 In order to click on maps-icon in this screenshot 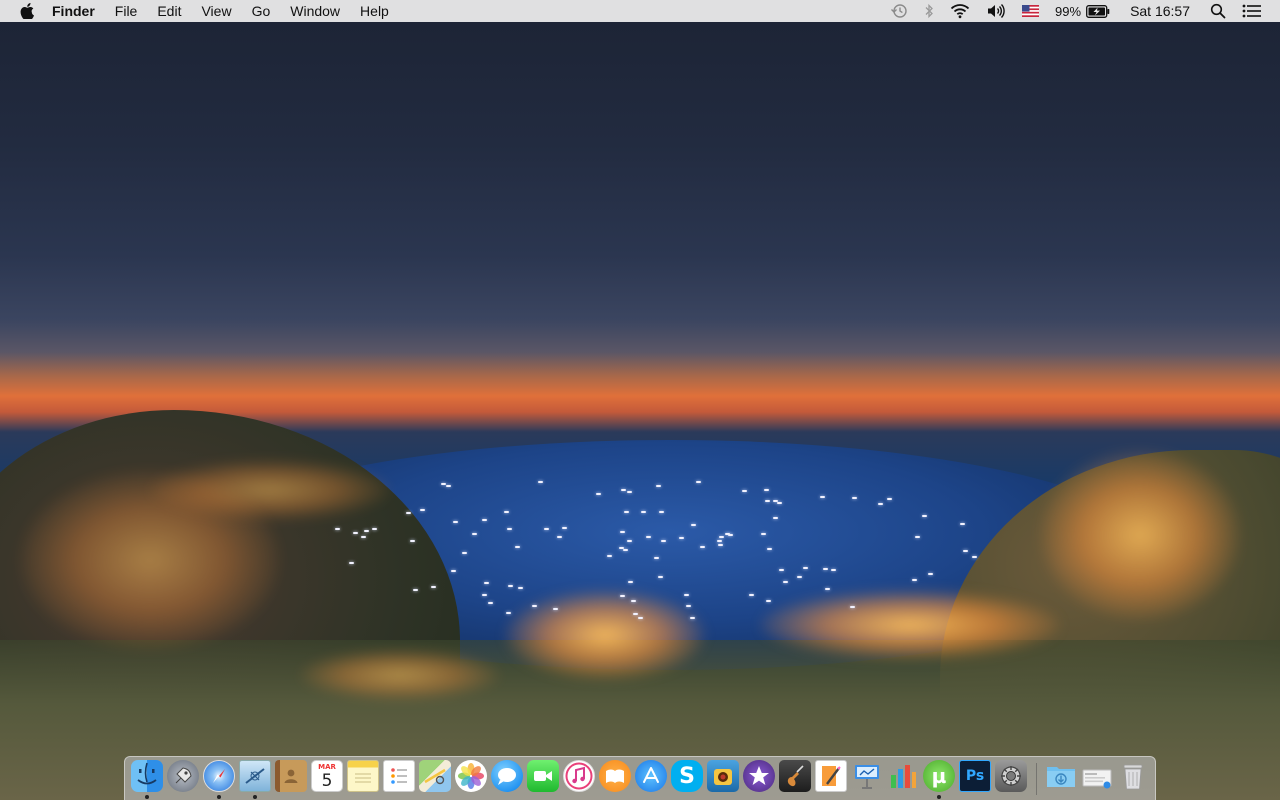, I will do `click(435, 776)`.